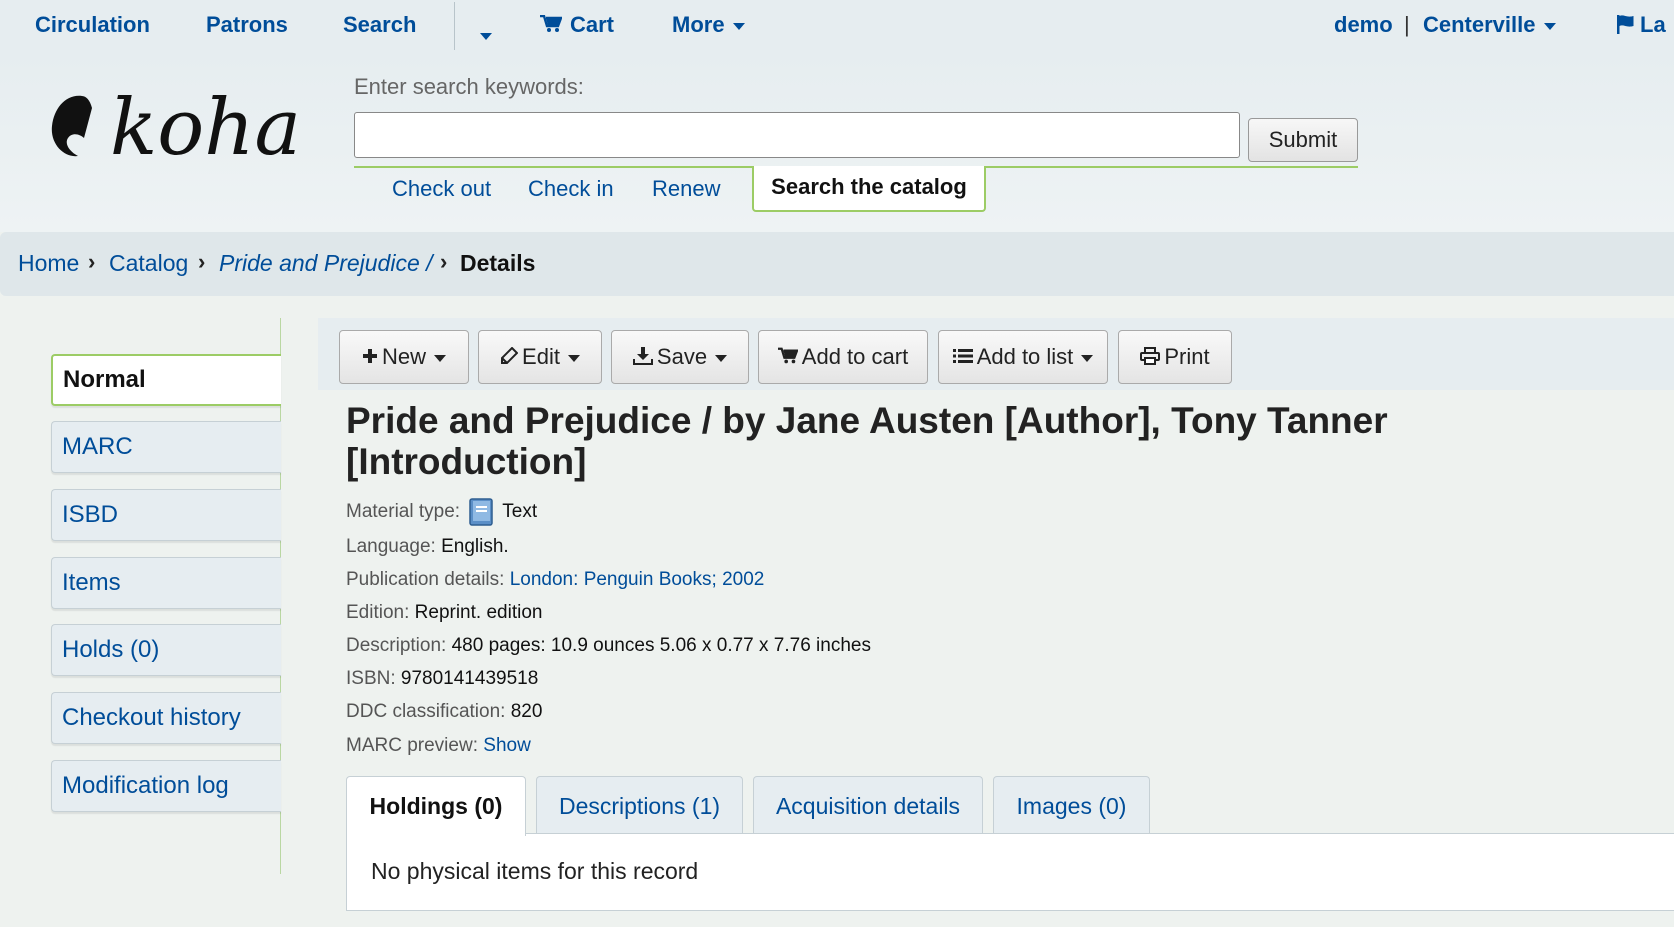 This screenshot has height=927, width=1674. I want to click on search-input, so click(797, 135).